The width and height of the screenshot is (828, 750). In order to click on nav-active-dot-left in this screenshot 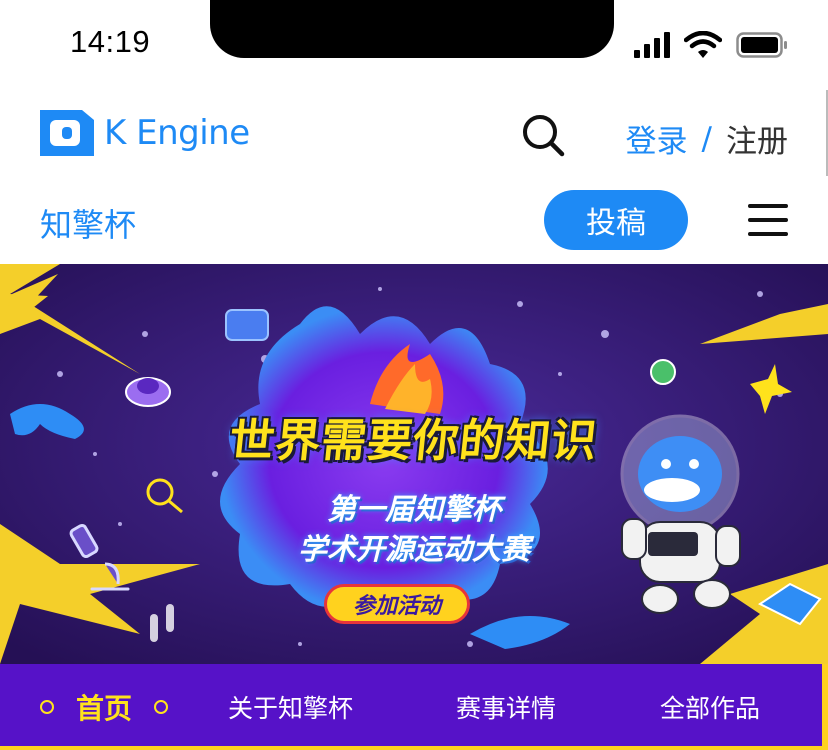, I will do `click(47, 707)`.